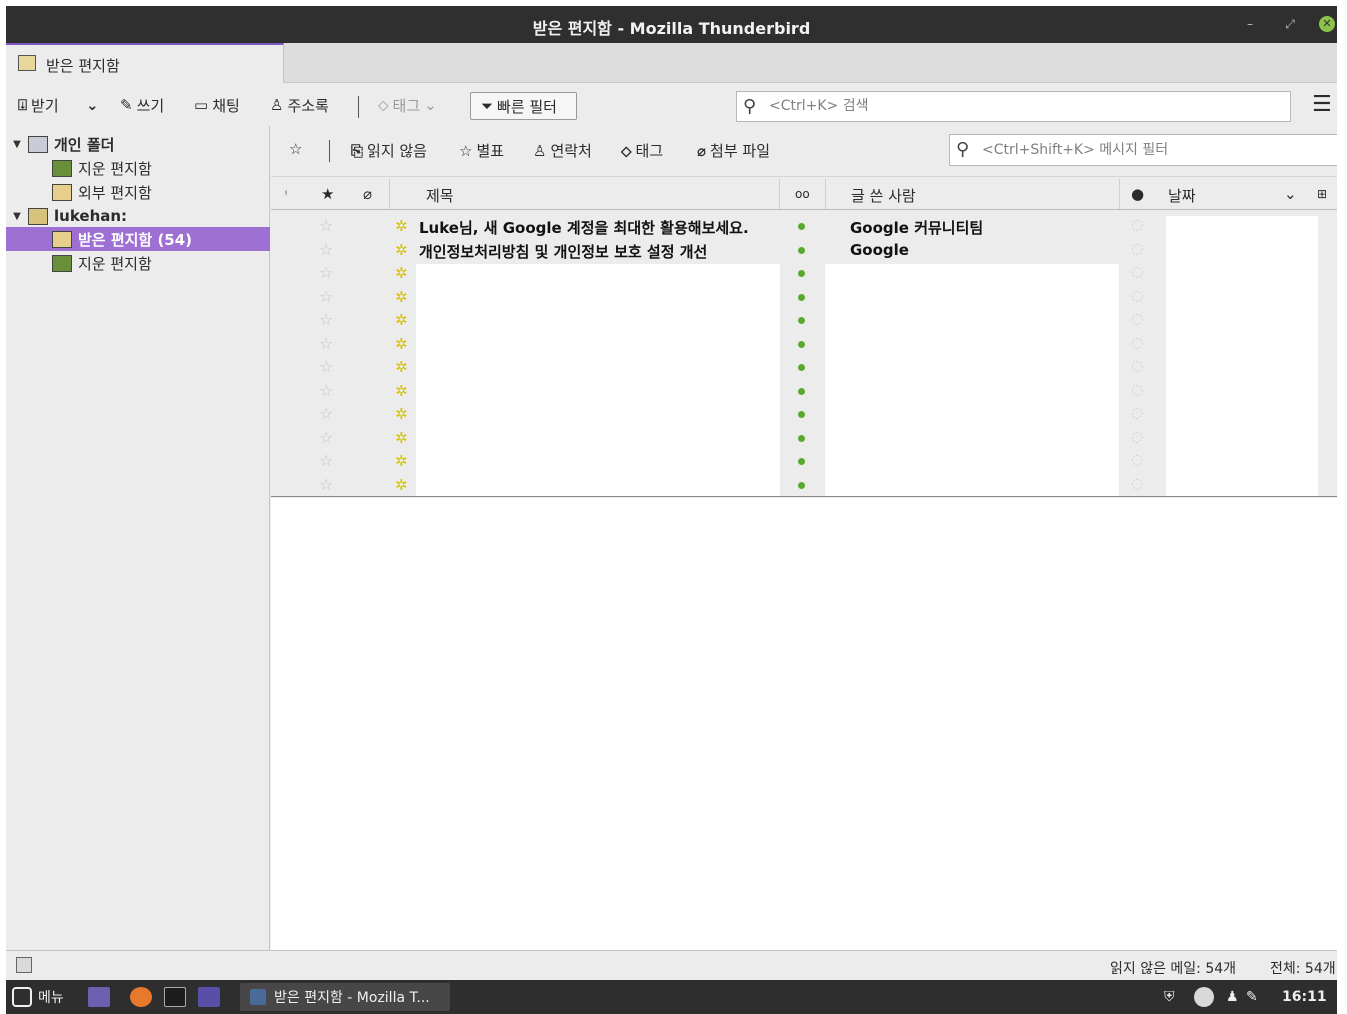  What do you see at coordinates (1252, 997) in the screenshot?
I see `pen-icon: ✎` at bounding box center [1252, 997].